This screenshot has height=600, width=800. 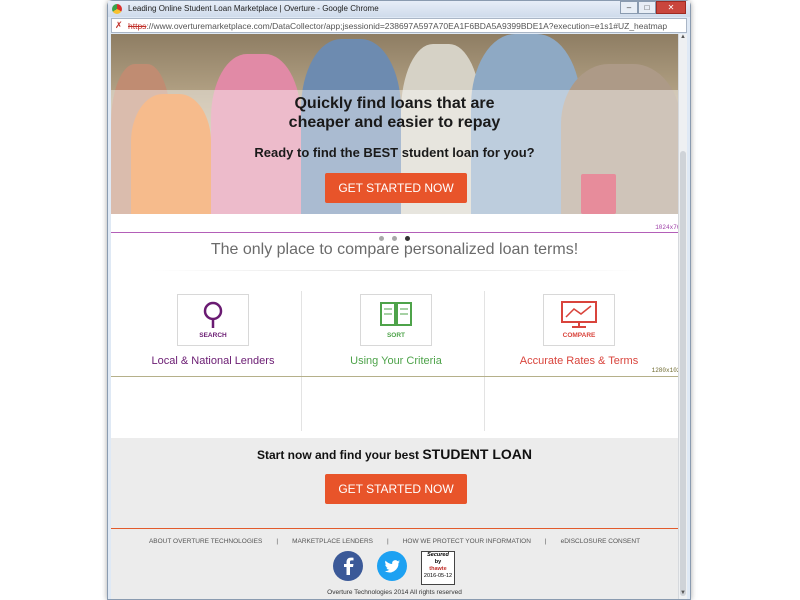 I want to click on twitter-icon, so click(x=392, y=566).